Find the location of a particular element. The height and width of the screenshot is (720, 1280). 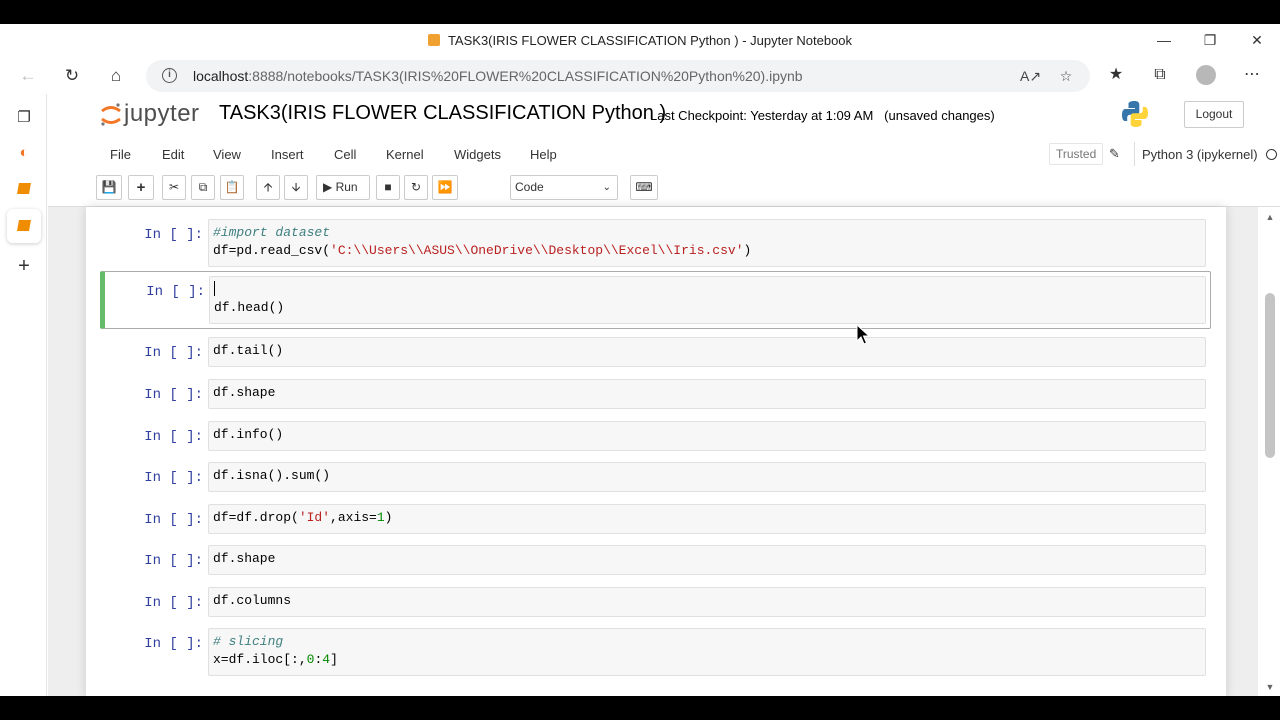

code-cell: In [ ]: df.isna().sum() is located at coordinates (654, 477).